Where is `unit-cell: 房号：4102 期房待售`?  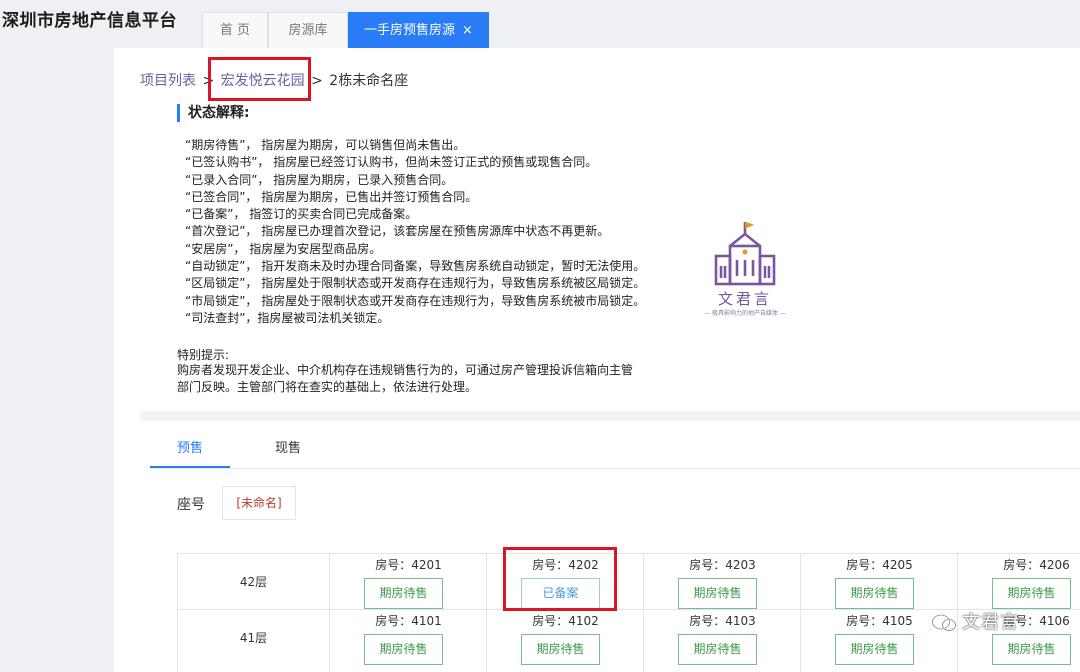 unit-cell: 房号：4102 期房待售 is located at coordinates (565, 641).